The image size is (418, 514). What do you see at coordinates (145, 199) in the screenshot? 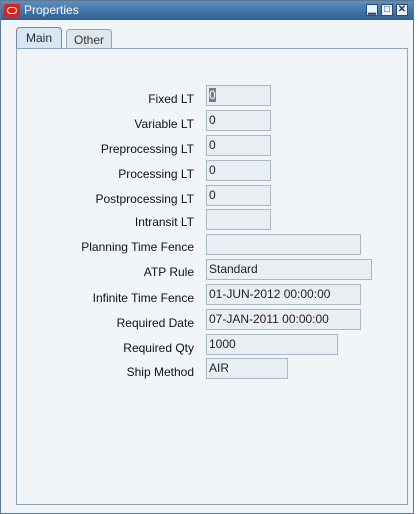
I see `postprocessing-lt-label: Postprocessing LT` at bounding box center [145, 199].